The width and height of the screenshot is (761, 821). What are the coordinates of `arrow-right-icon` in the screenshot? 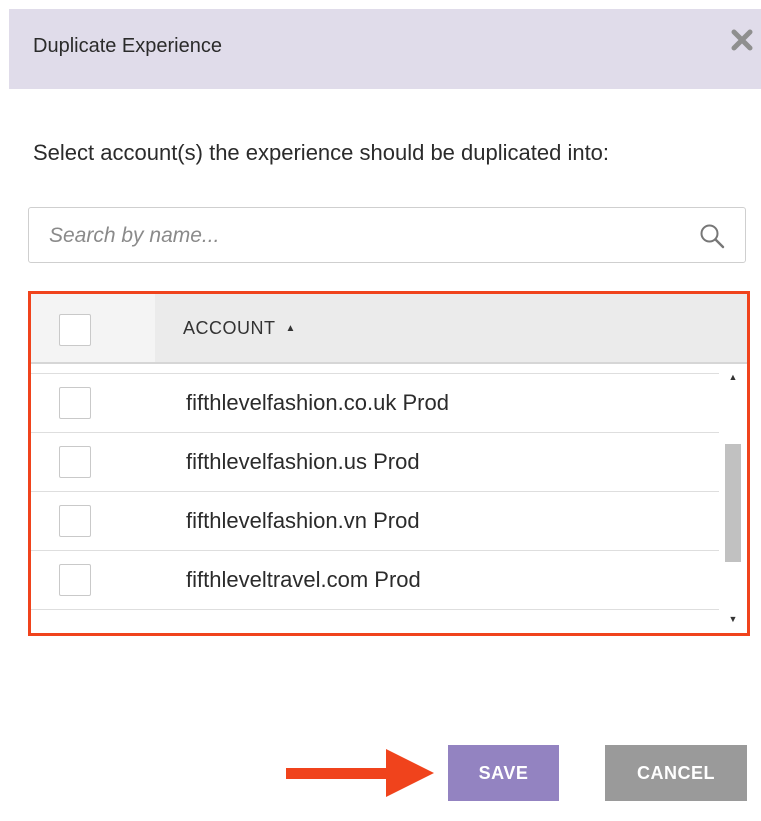 It's located at (360, 773).